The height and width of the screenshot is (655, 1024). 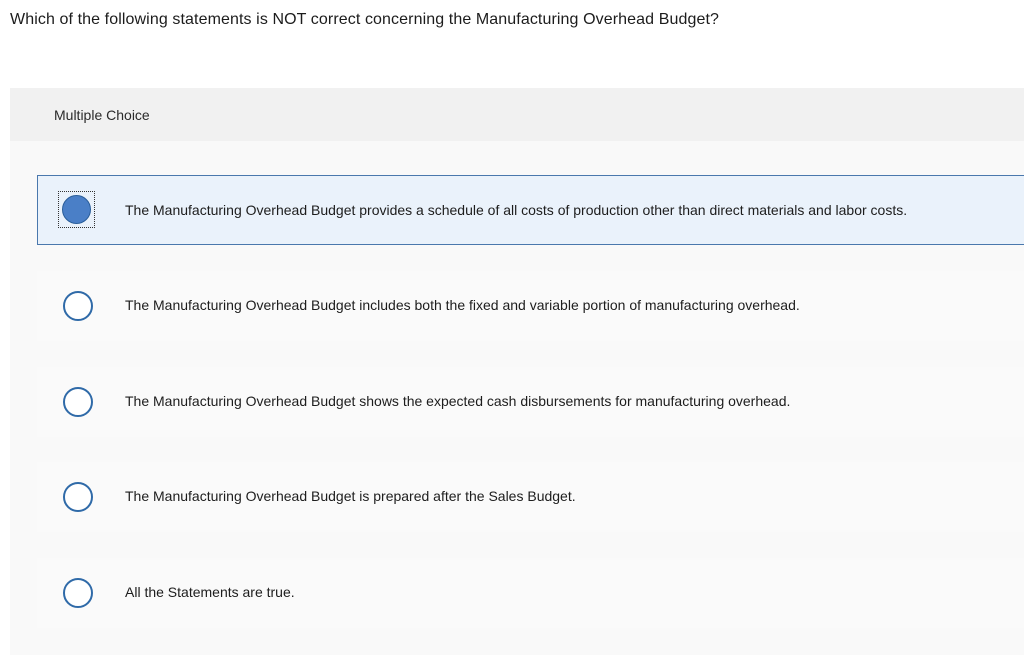 I want to click on choice-label: All the Statements are true., so click(x=210, y=592).